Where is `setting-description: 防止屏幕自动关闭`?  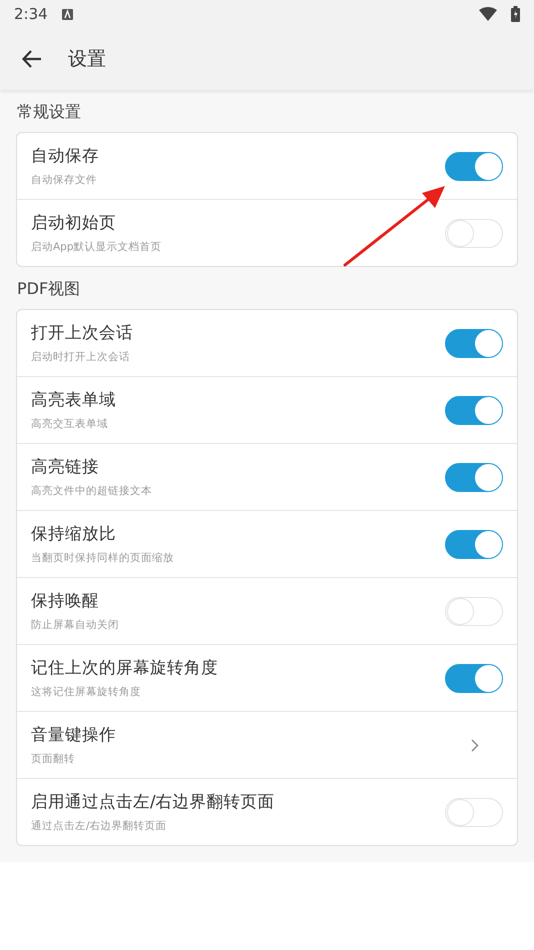
setting-description: 防止屏幕自动关闭 is located at coordinates (75, 625).